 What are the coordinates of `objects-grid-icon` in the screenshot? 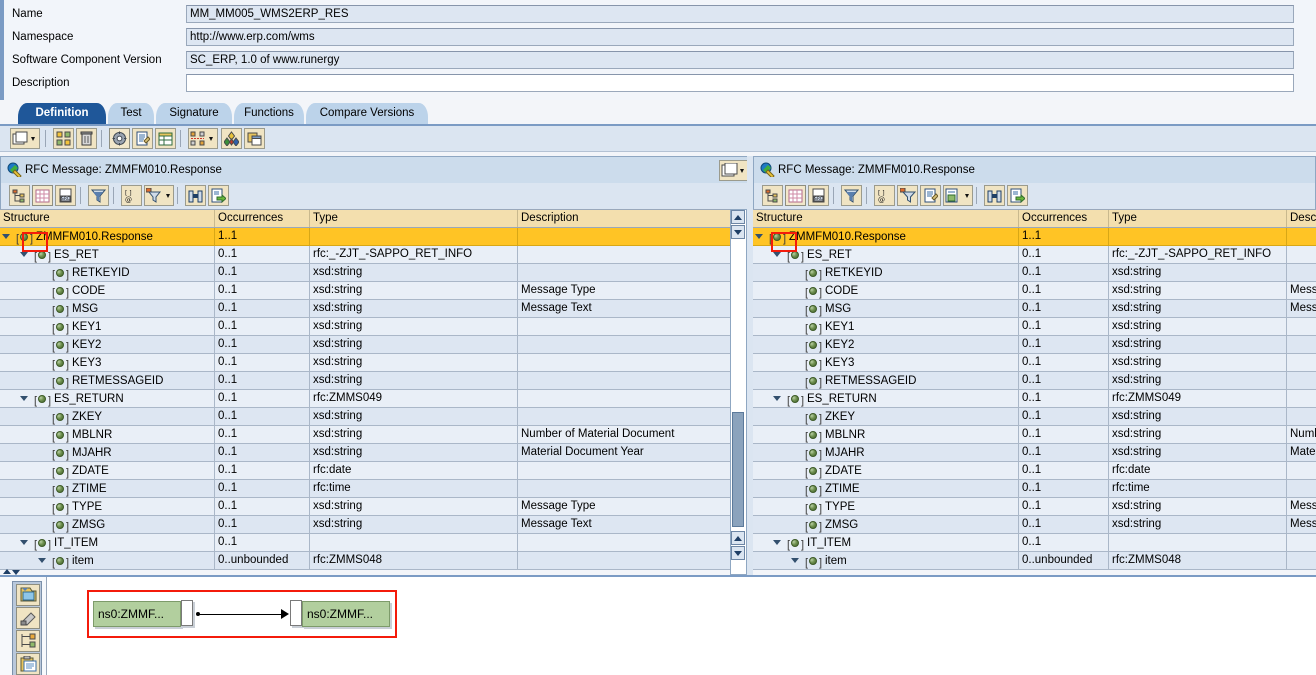 It's located at (63, 138).